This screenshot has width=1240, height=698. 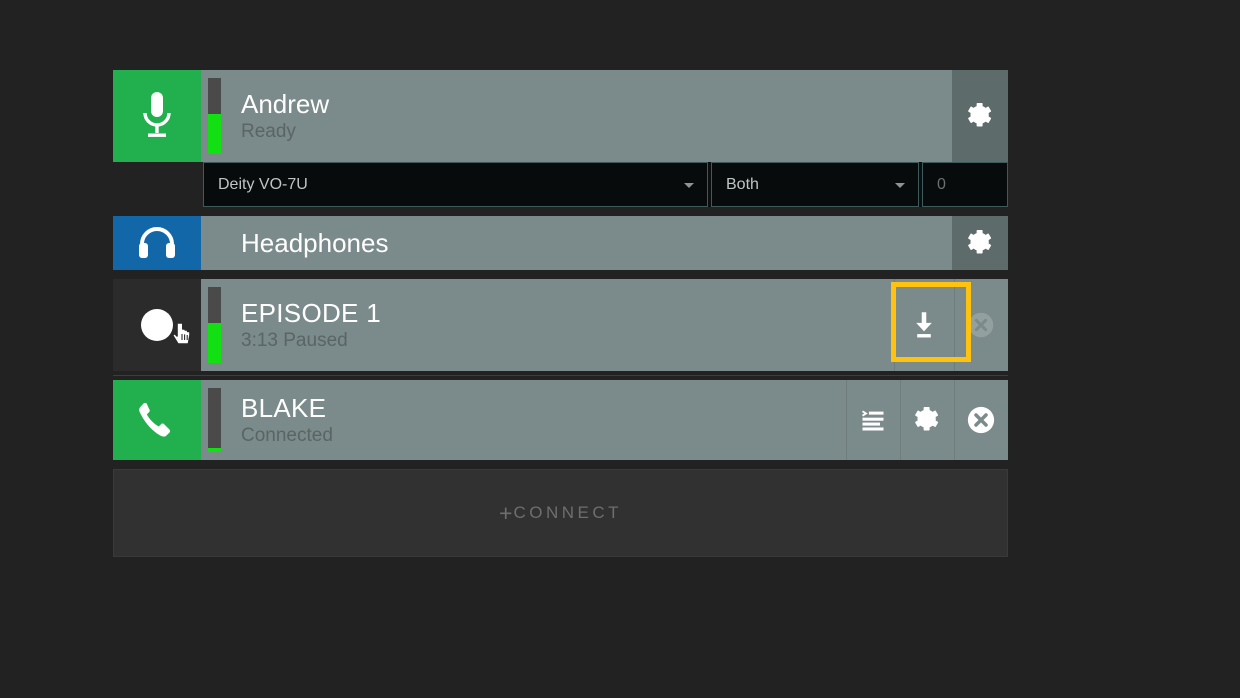 I want to click on headphones-icon-button, so click(x=157, y=243).